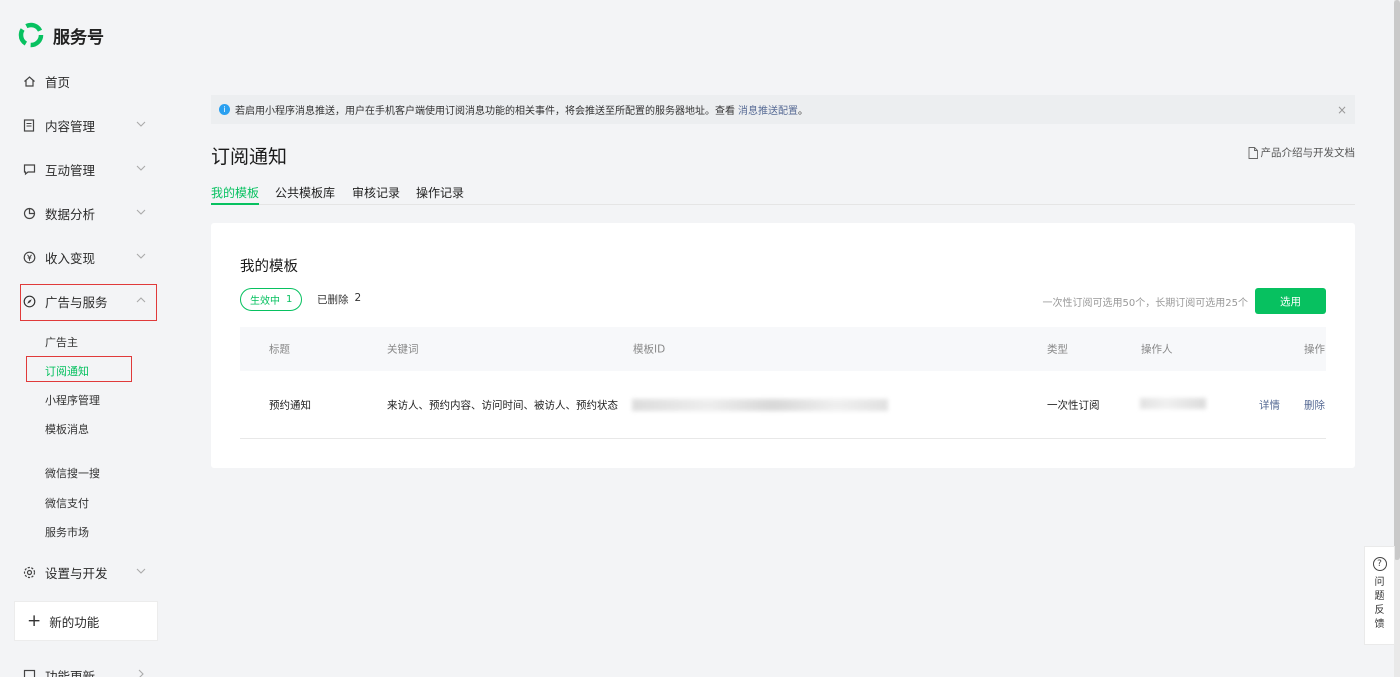 The width and height of the screenshot is (1400, 677). What do you see at coordinates (760, 405) in the screenshot?
I see `template-id-redacted` at bounding box center [760, 405].